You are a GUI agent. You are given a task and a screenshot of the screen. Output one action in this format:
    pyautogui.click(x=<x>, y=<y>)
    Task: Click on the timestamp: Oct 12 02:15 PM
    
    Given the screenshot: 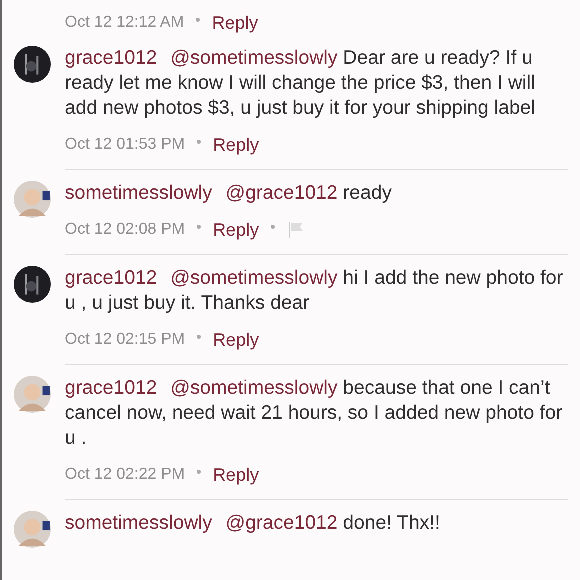 What is the action you would take?
    pyautogui.click(x=125, y=340)
    